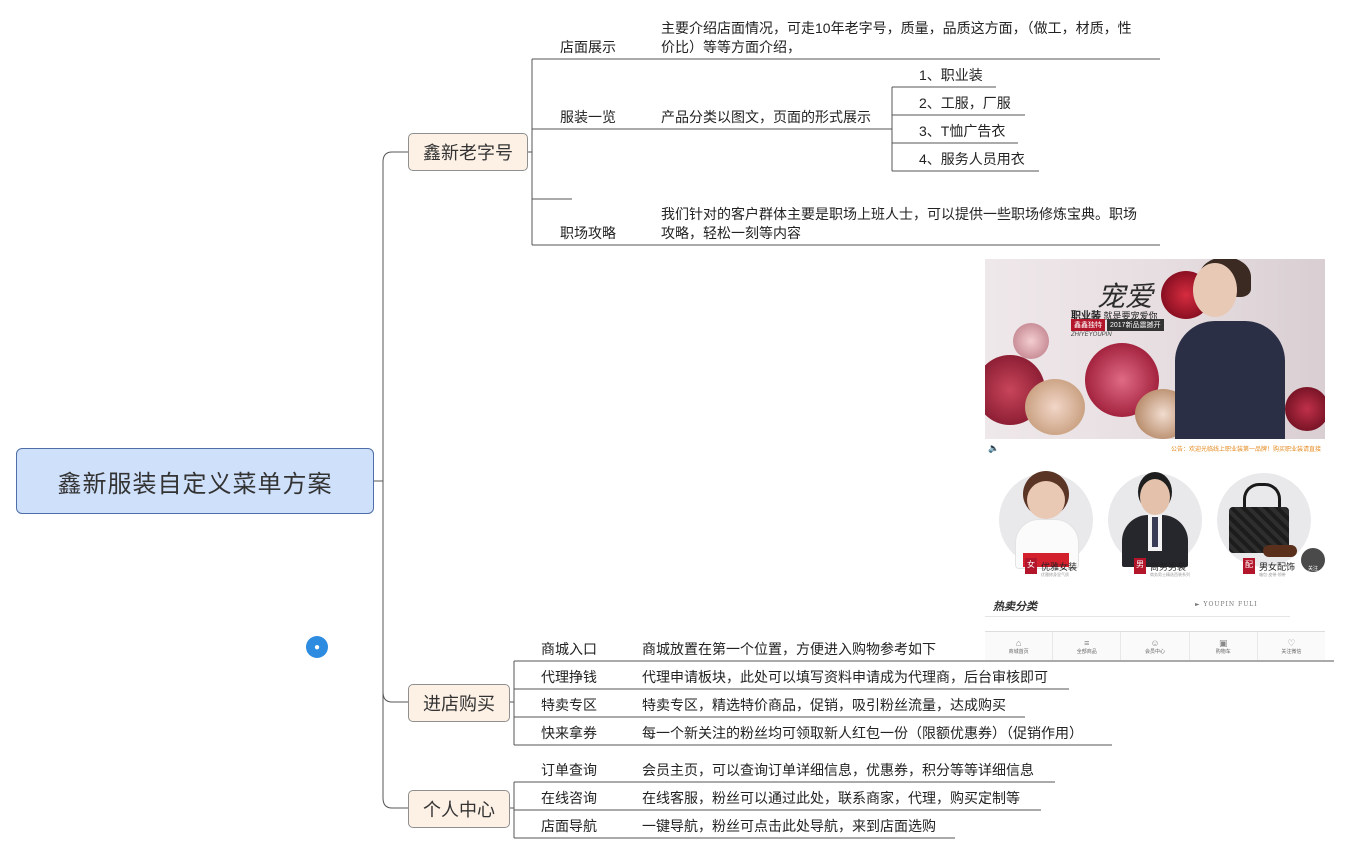 This screenshot has height=854, width=1350. Describe the element at coordinates (899, 214) in the screenshot. I see `desc-line: 我们针对的客户群体主要是职场上班人士，可以提供一些职场修炼宝典。职场` at that location.